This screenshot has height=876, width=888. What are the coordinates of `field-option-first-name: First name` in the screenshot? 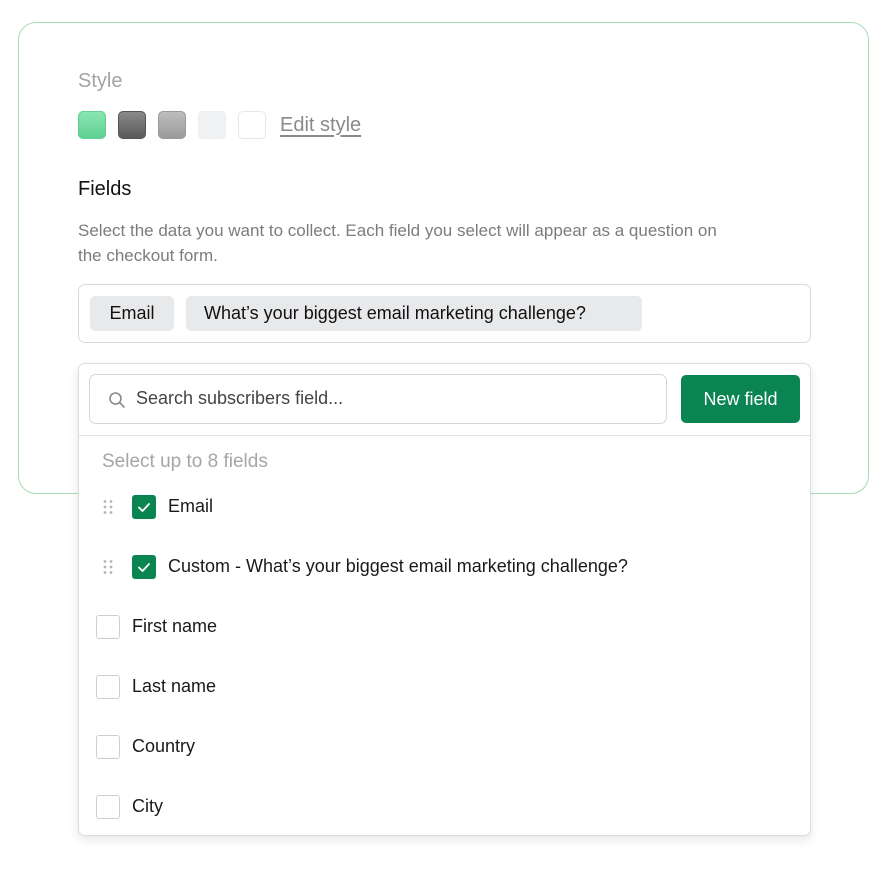 It's located at (444, 627).